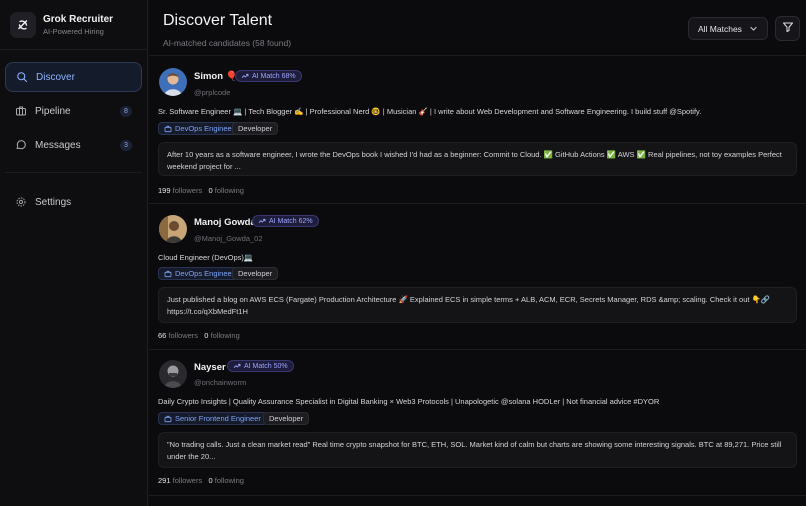 The height and width of the screenshot is (506, 806). Describe the element at coordinates (53, 202) in the screenshot. I see `sidebar-item-label: Settings` at that location.